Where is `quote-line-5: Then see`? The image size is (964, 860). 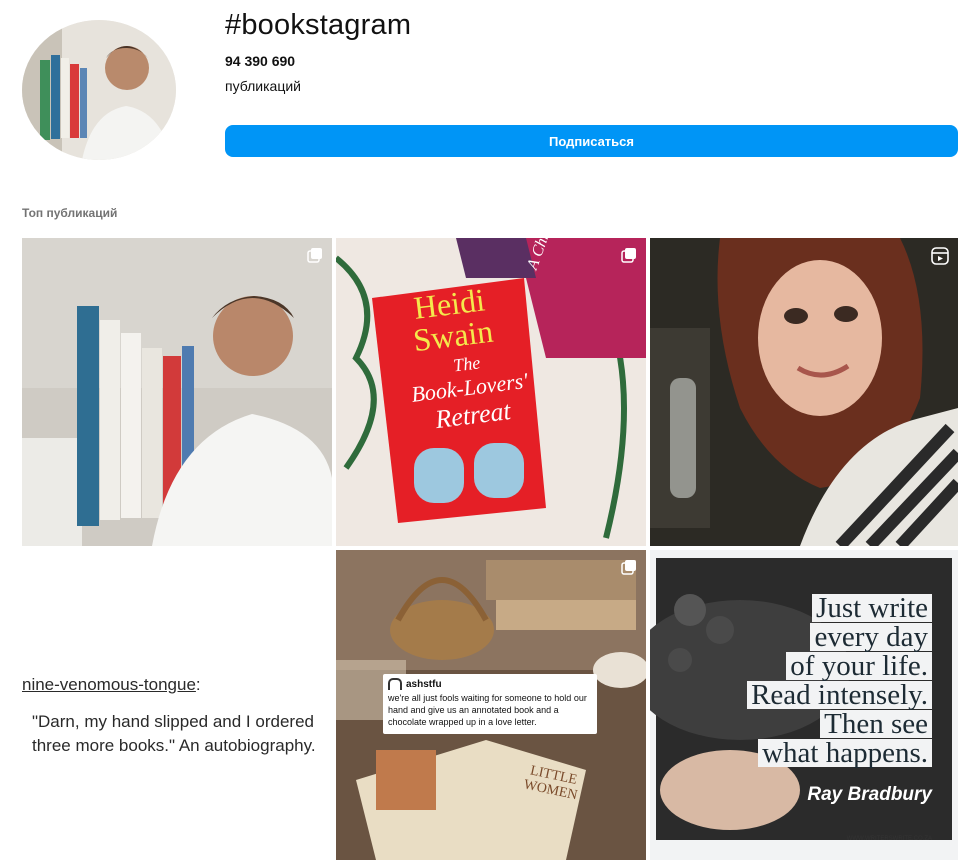
quote-line-5: Then see is located at coordinates (876, 724).